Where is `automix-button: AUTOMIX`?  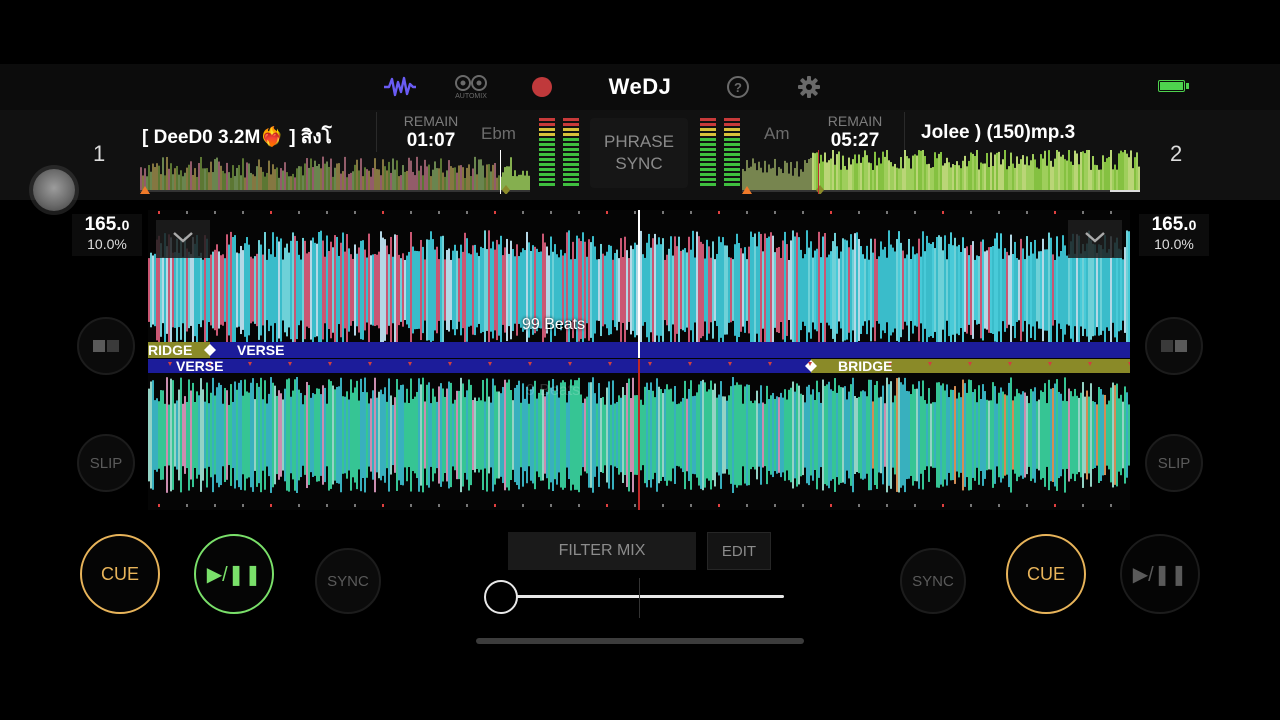
automix-button: AUTOMIX is located at coordinates (471, 87).